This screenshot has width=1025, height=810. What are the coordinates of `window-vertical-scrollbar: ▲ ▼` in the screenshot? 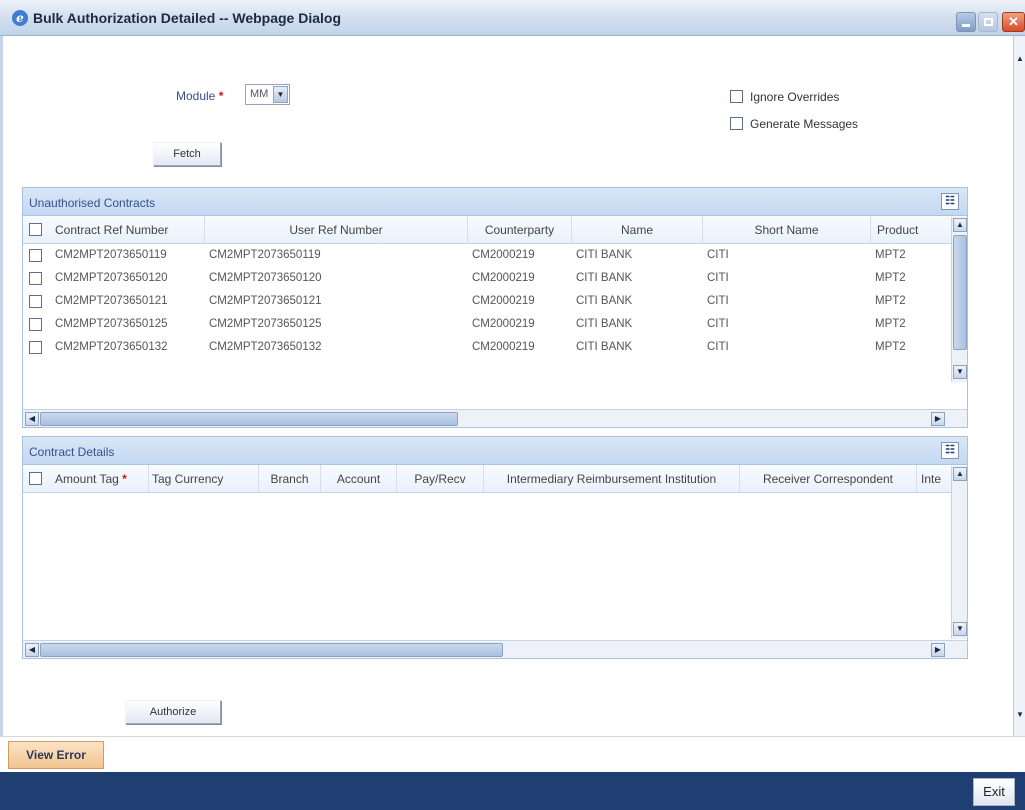 It's located at (1019, 386).